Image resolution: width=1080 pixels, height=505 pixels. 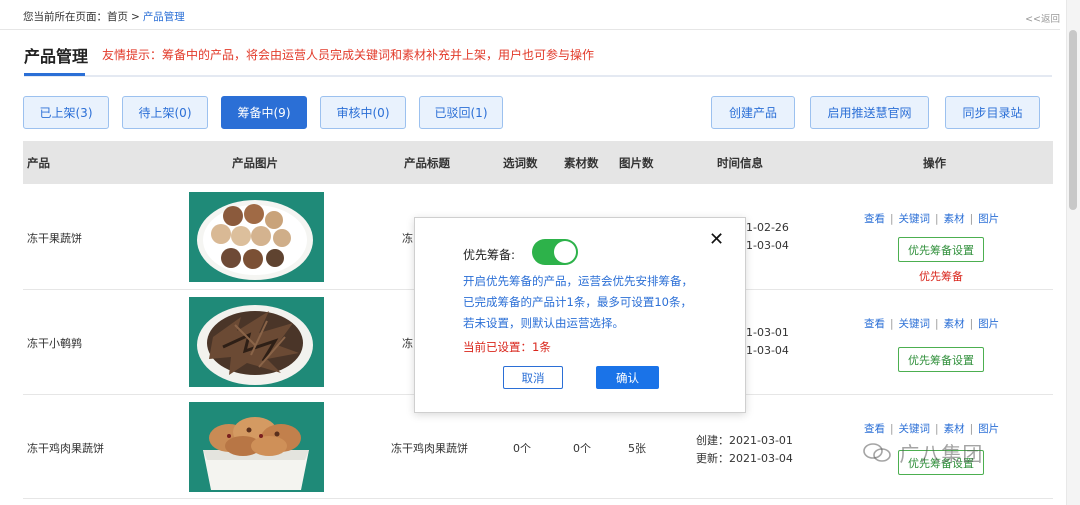 I want to click on material-count: 0个, so click(x=582, y=448).